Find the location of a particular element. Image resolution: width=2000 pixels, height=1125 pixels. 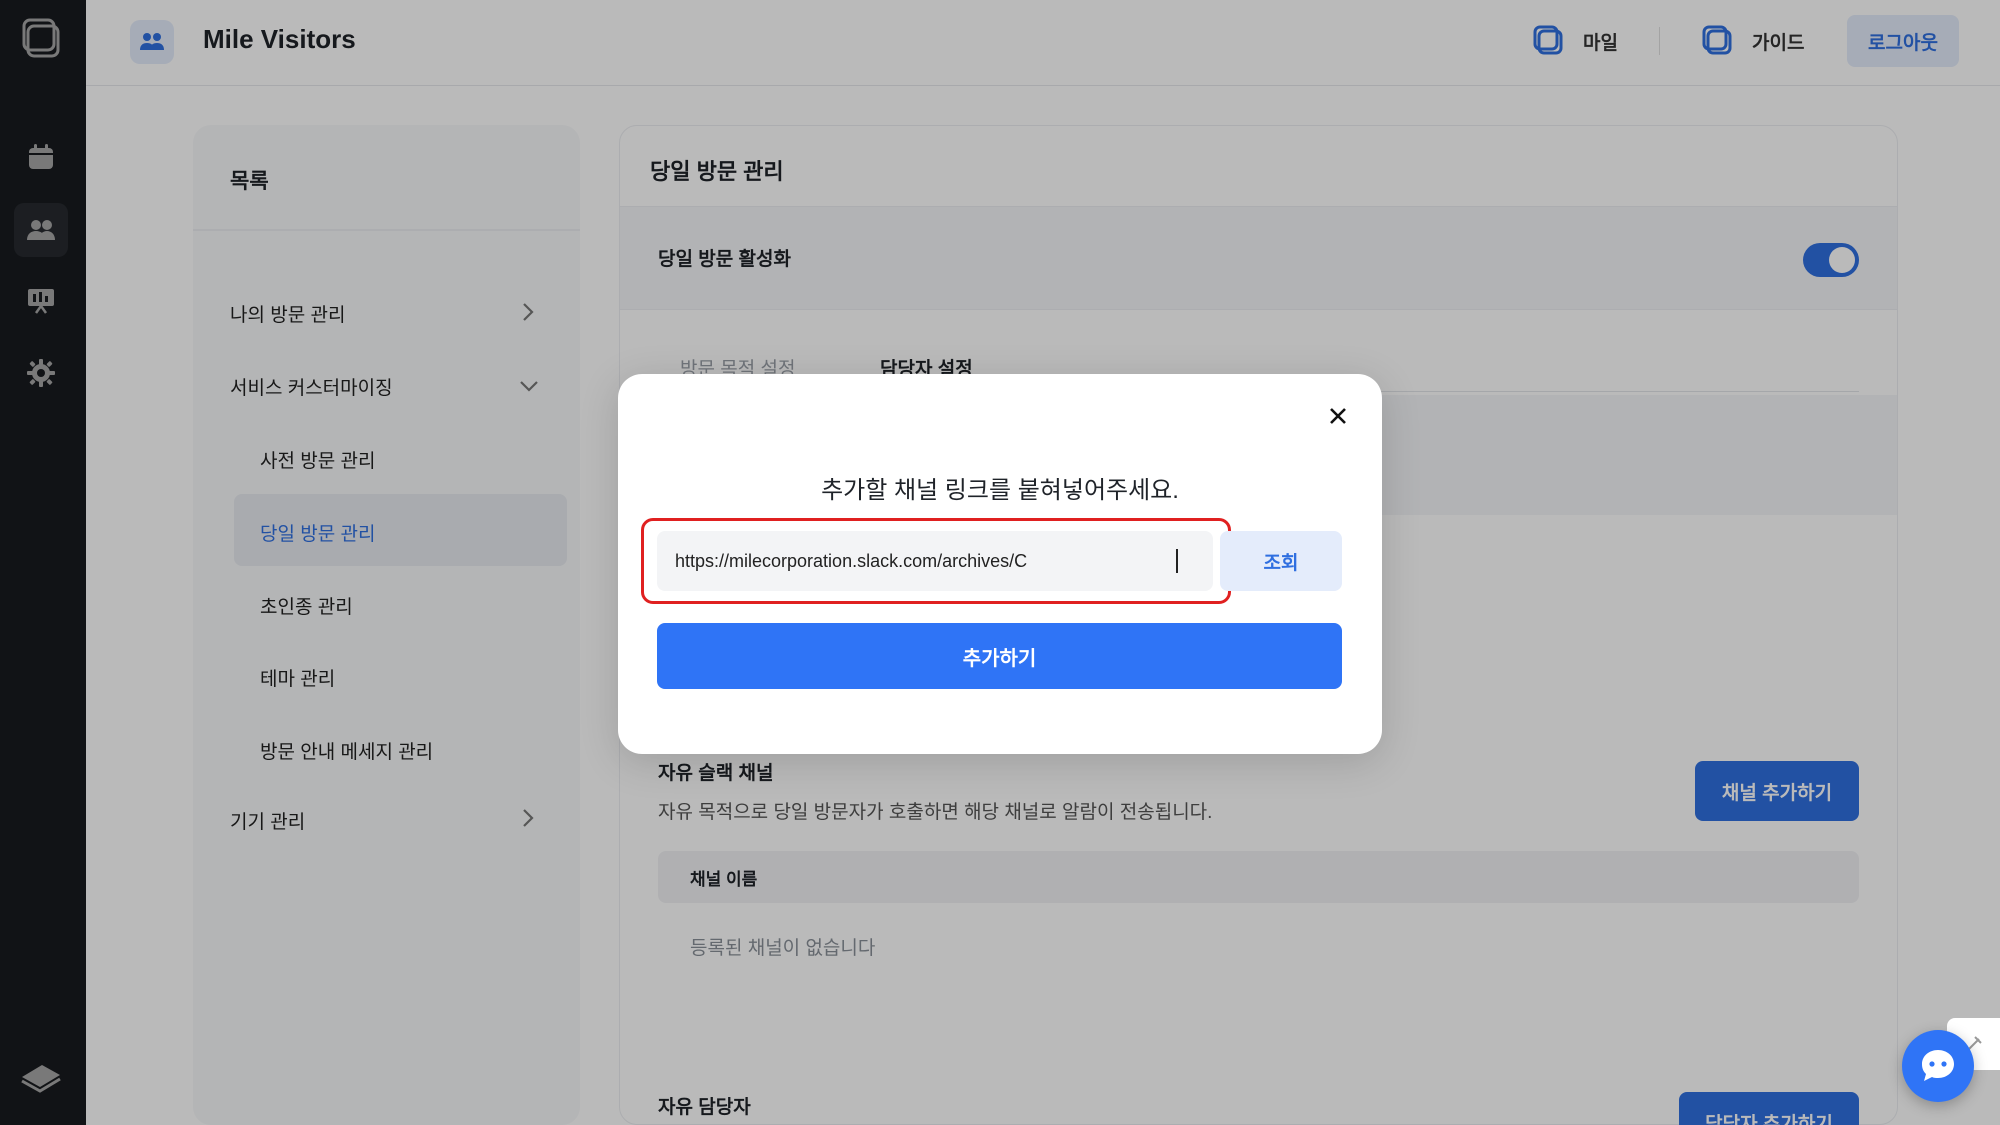

rail-backdrop is located at coordinates (43, 562).